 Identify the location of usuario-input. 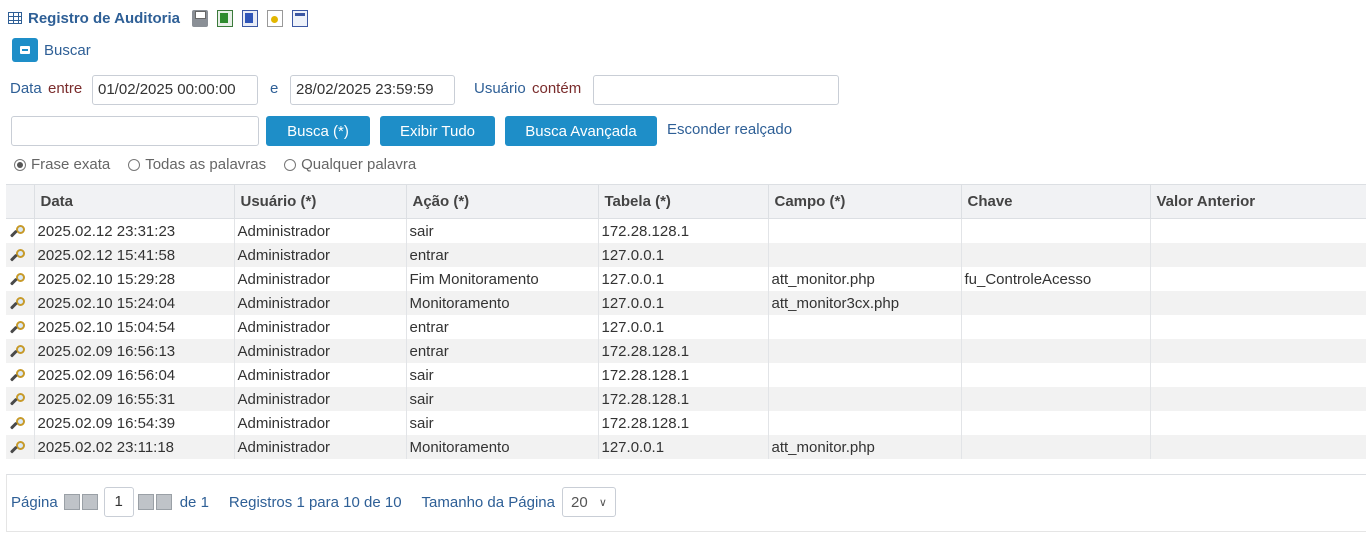
(716, 90).